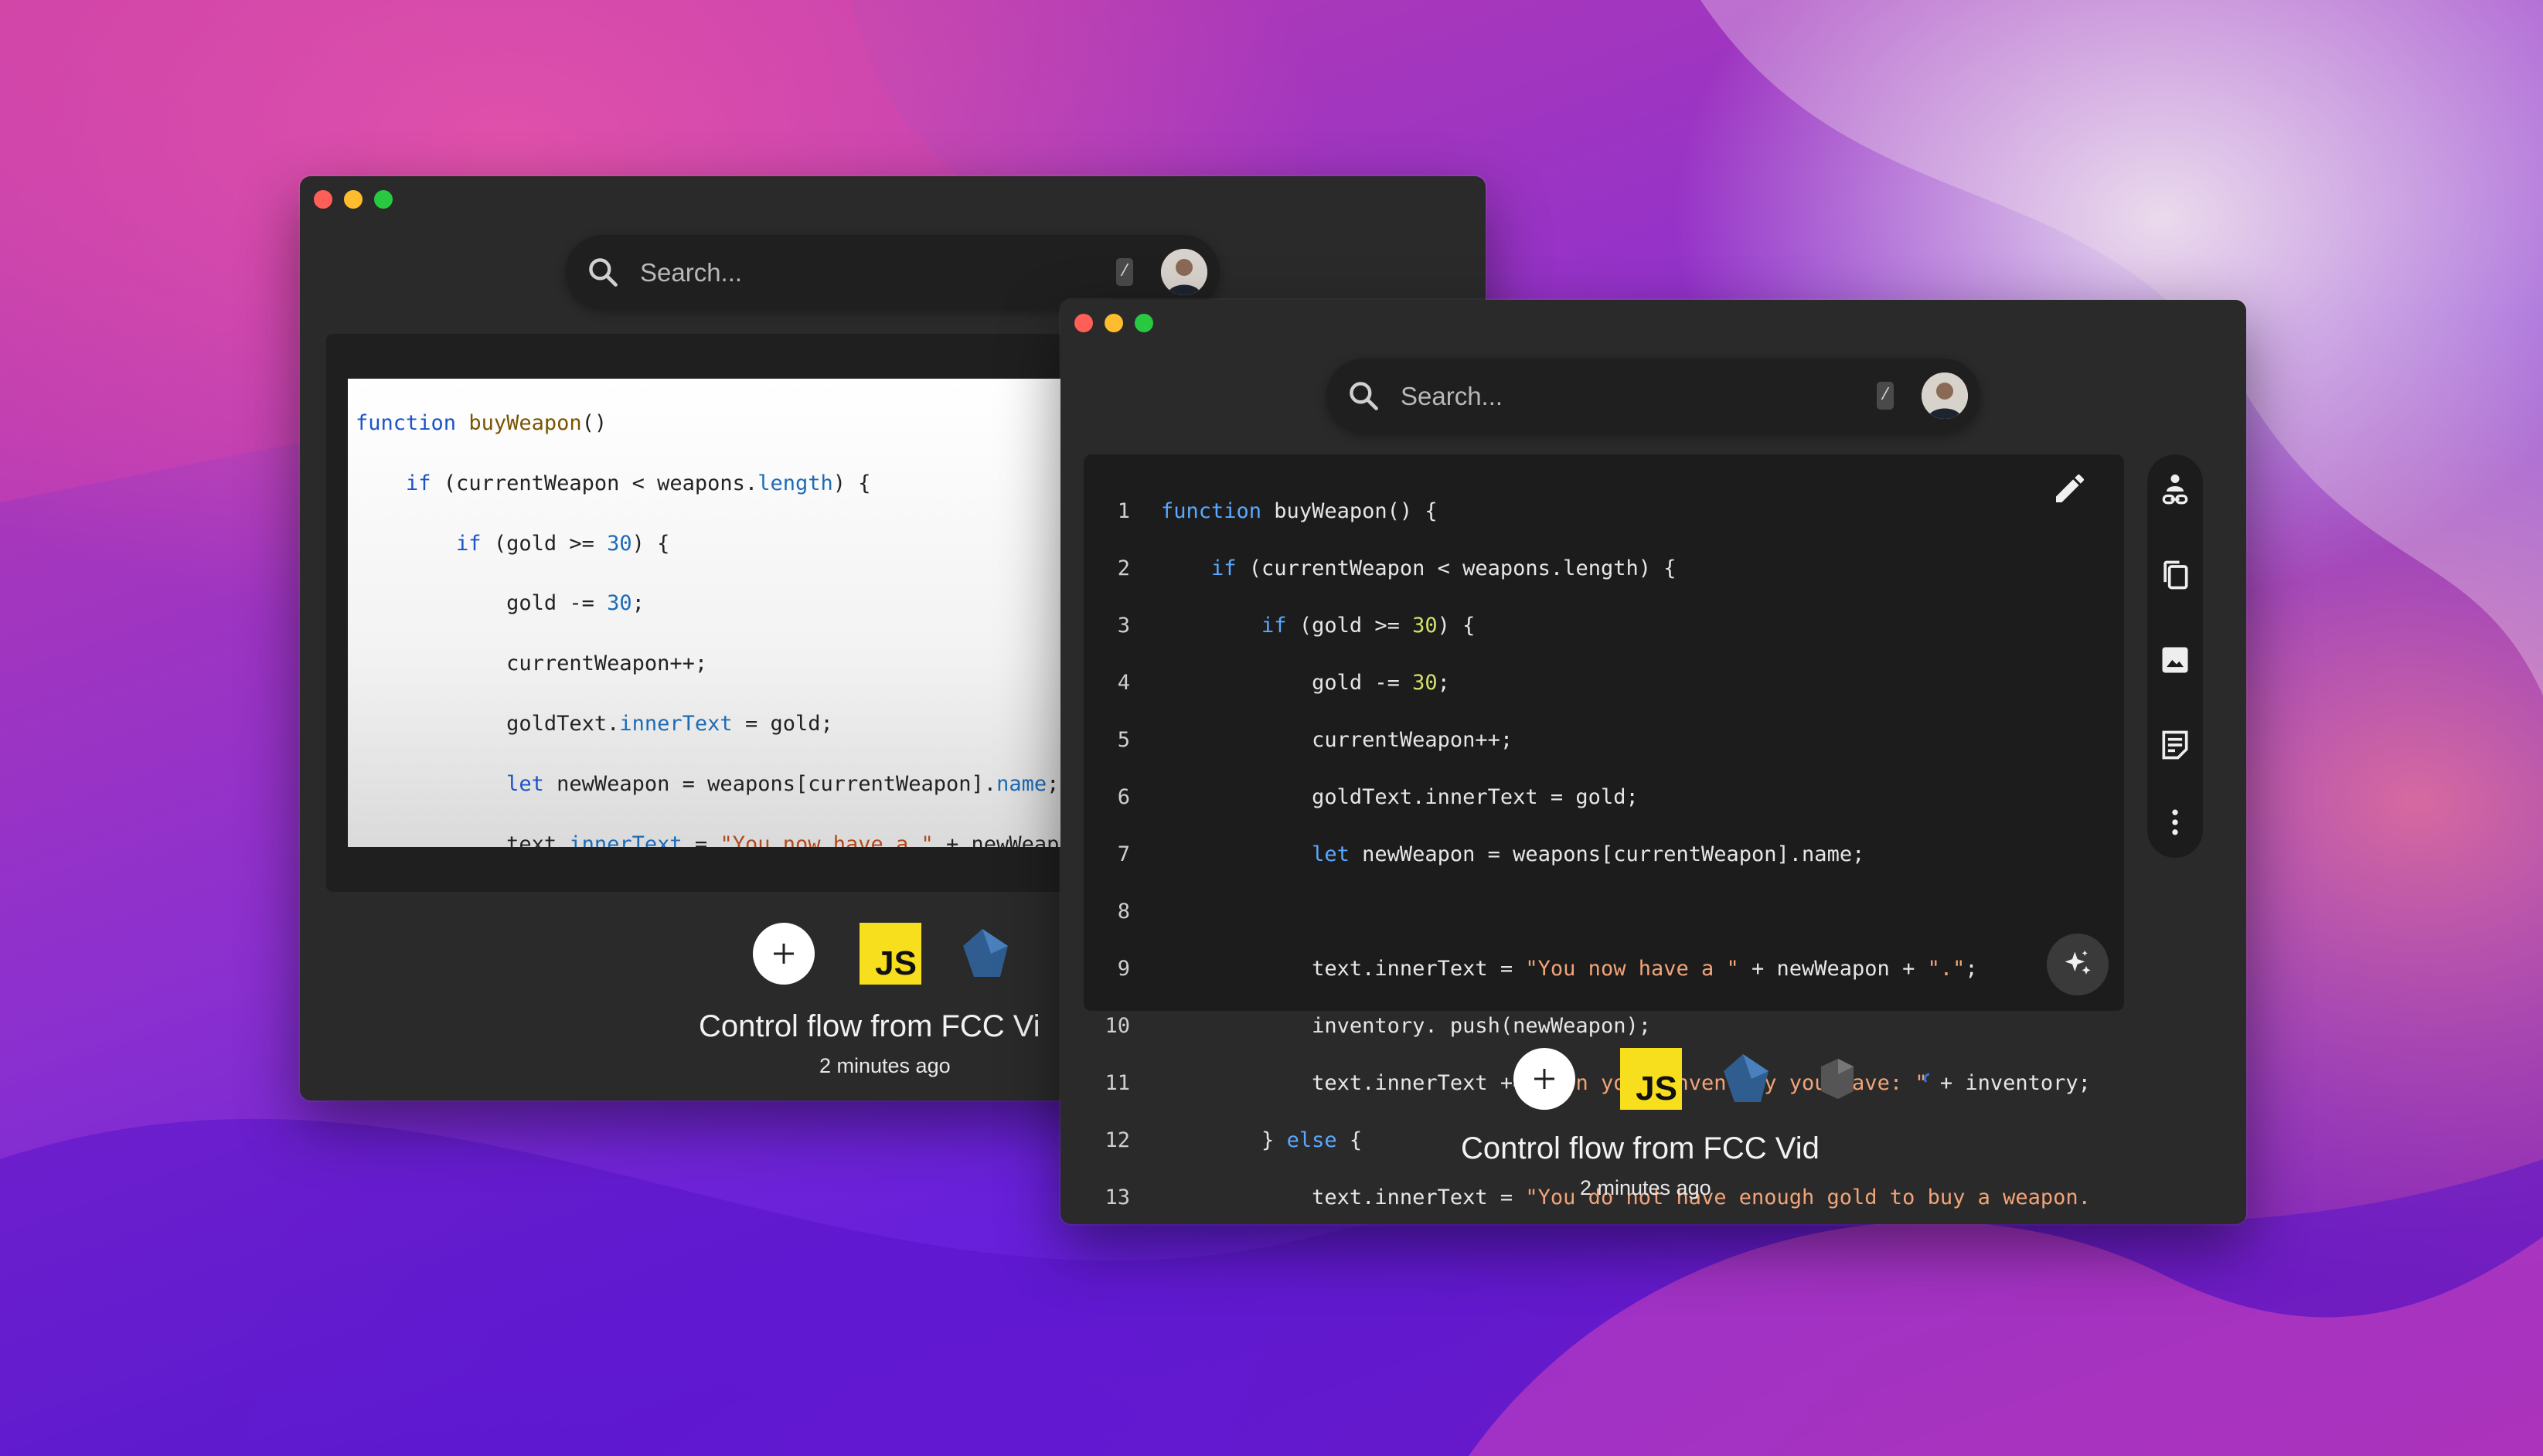 Image resolution: width=2543 pixels, height=1456 pixels. I want to click on more-options-button, so click(2175, 823).